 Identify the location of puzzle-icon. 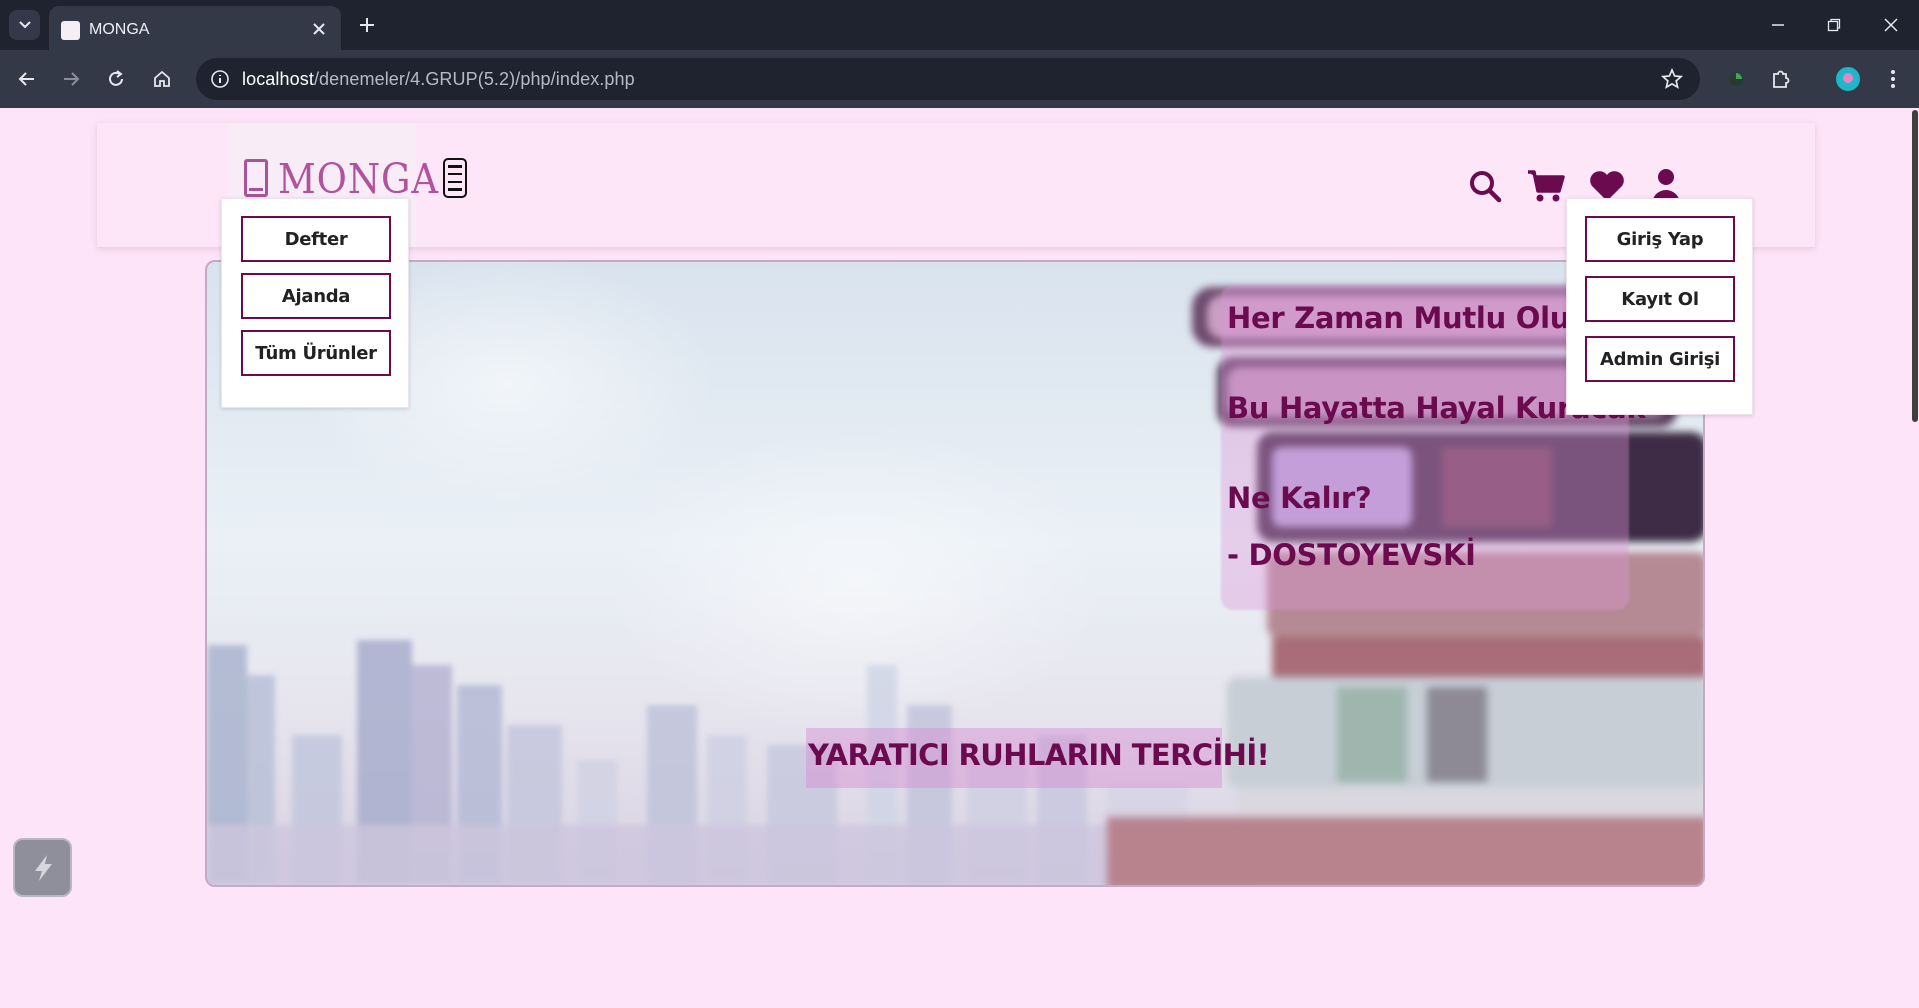
(1781, 79).